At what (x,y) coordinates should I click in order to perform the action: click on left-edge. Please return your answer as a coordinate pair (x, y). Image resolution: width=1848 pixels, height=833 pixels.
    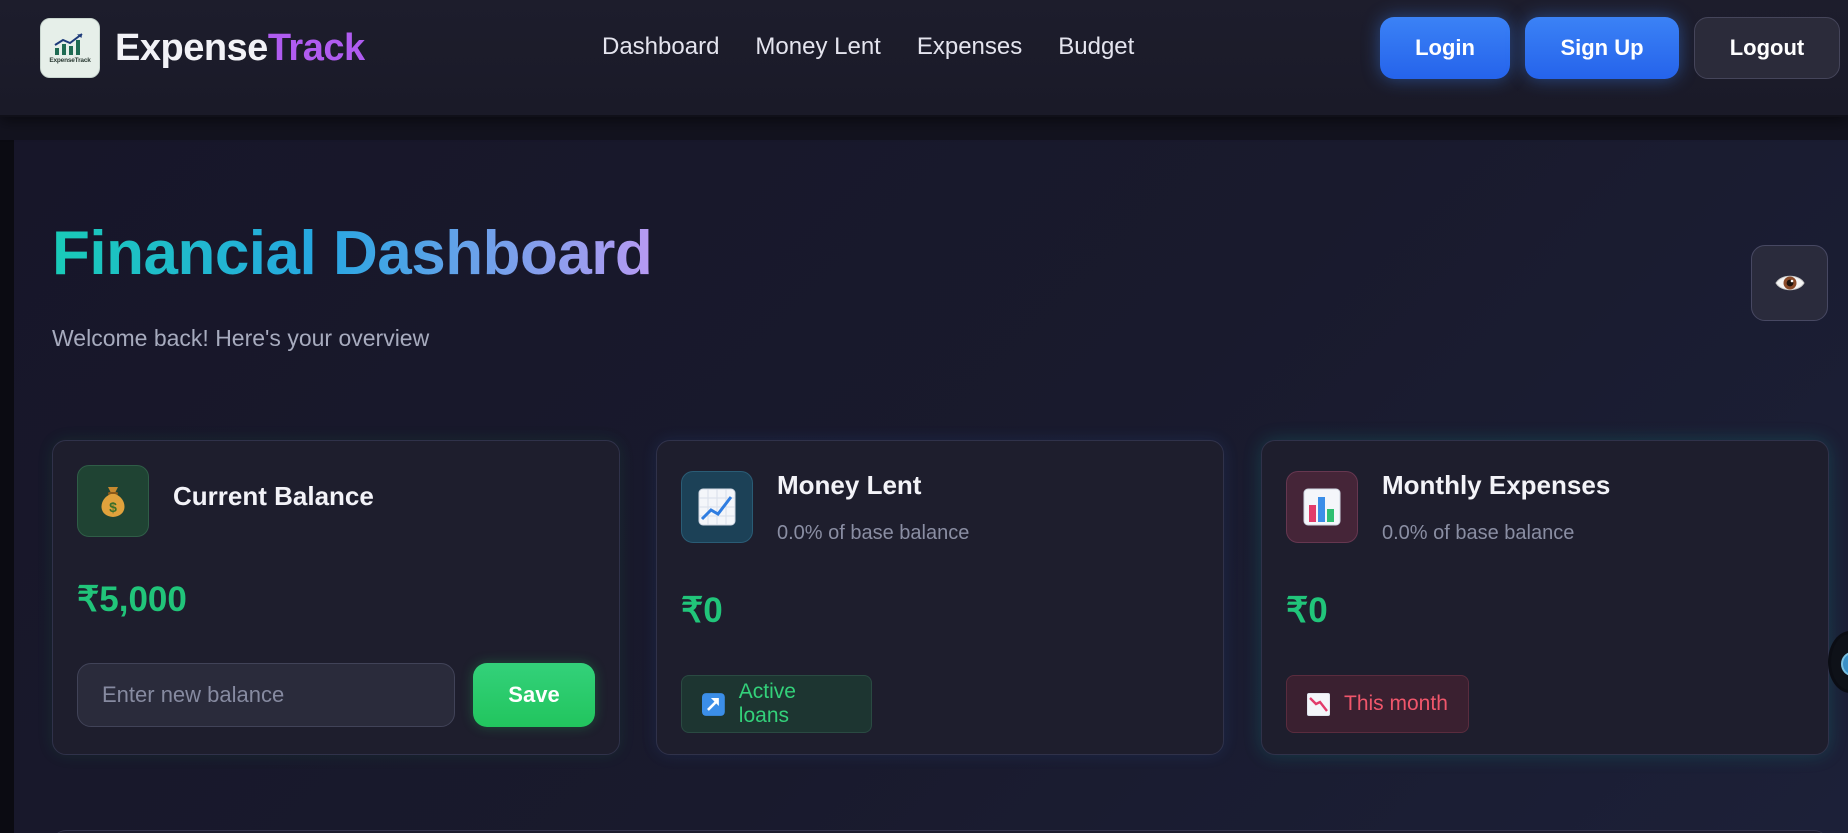
    Looking at the image, I should click on (7, 486).